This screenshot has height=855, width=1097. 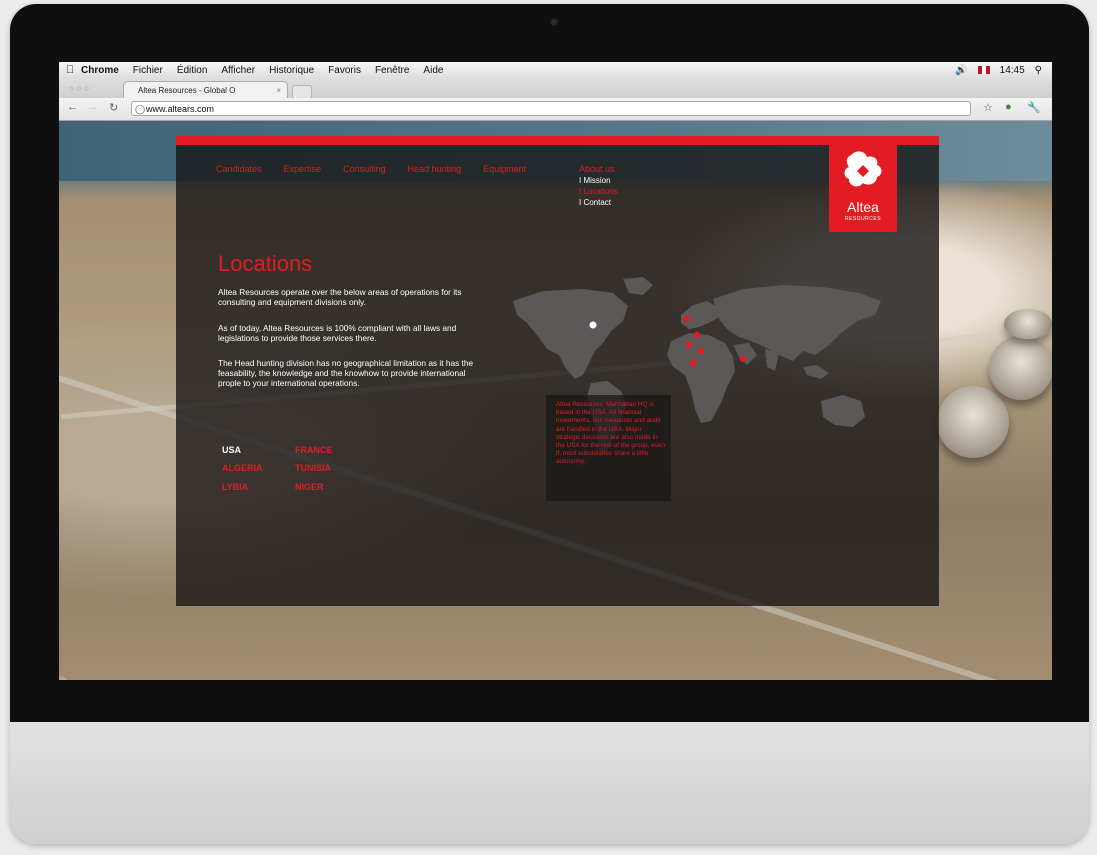 What do you see at coordinates (687, 319) in the screenshot?
I see `marker-france` at bounding box center [687, 319].